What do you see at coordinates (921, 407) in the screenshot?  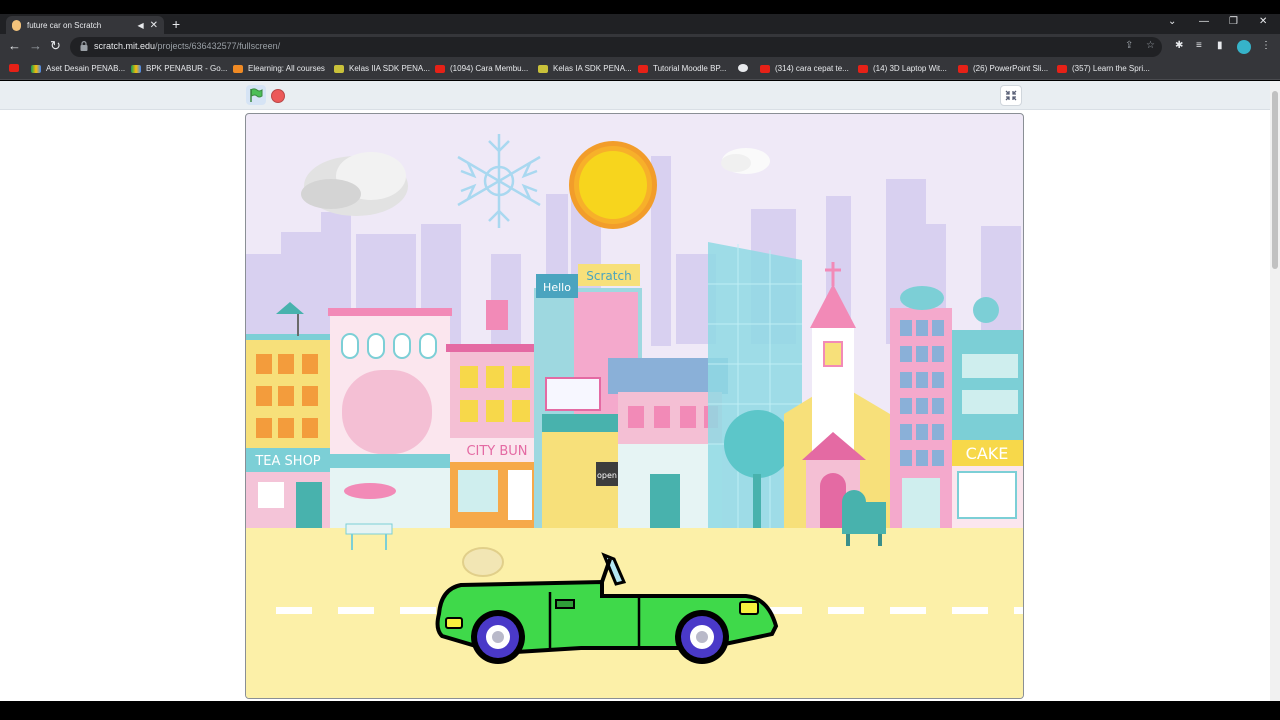 I see `apartment-building` at bounding box center [921, 407].